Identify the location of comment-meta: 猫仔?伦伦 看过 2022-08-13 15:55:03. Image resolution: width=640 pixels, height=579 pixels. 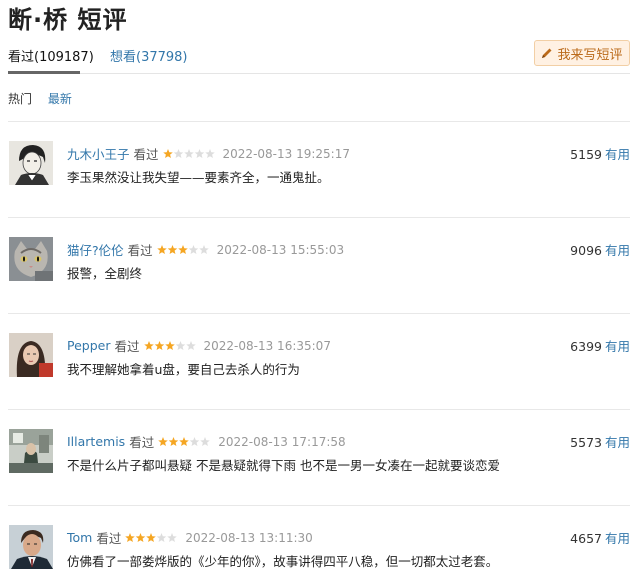
(205, 249).